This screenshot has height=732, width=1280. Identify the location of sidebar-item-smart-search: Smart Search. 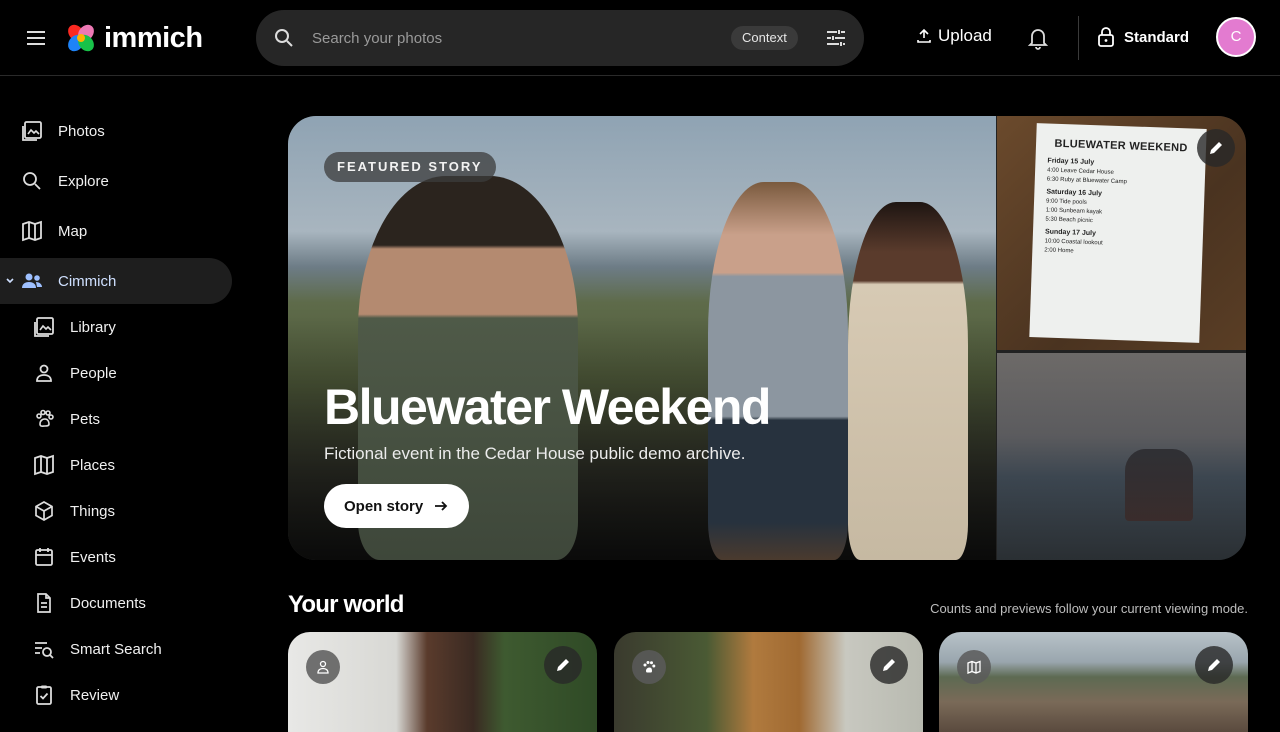
(120, 649).